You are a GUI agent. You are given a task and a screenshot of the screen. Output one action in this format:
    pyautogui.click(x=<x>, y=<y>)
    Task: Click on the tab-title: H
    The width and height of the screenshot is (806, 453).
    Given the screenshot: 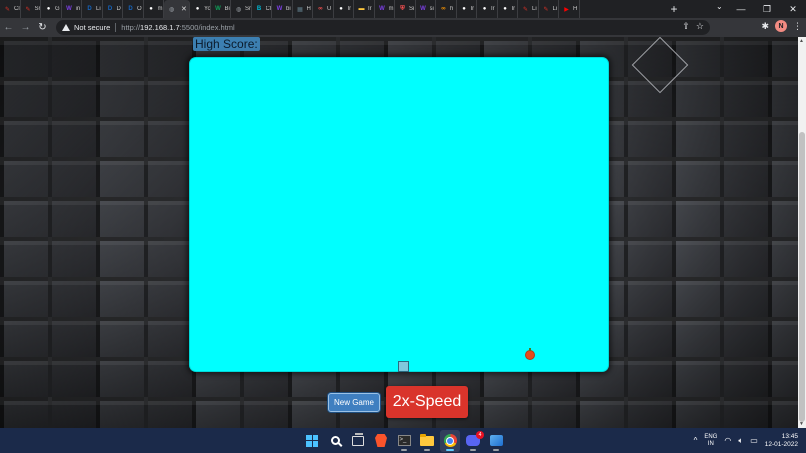 What is the action you would take?
    pyautogui.click(x=308, y=9)
    